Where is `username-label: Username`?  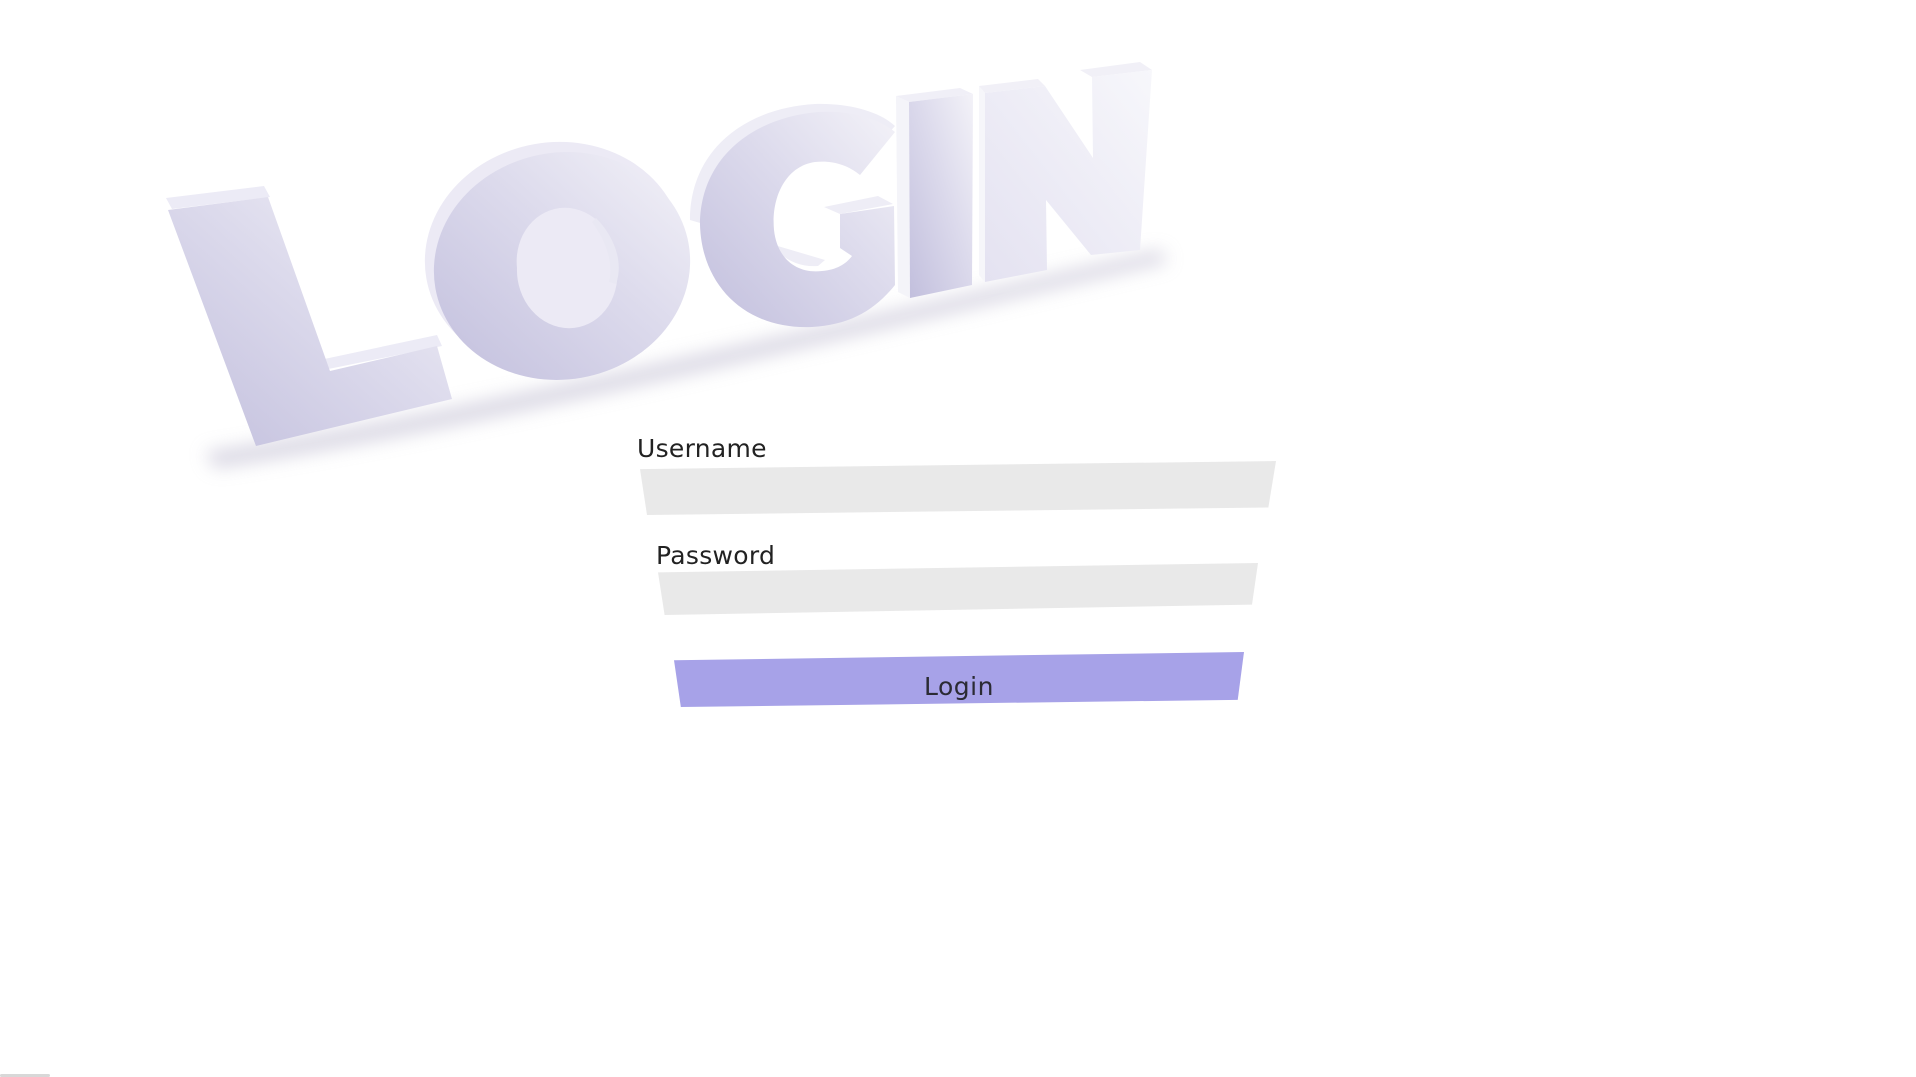 username-label: Username is located at coordinates (702, 448).